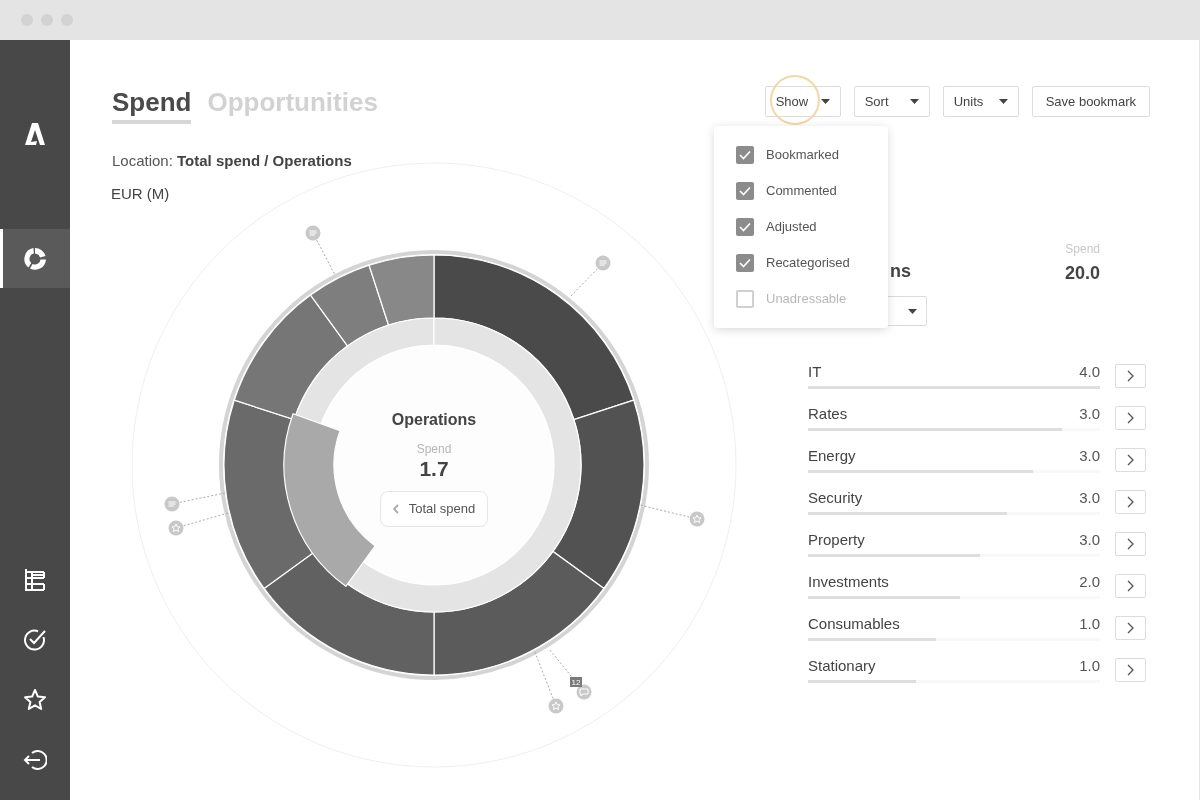 This screenshot has width=1200, height=800. I want to click on dropdown-button: Units, so click(980, 101).